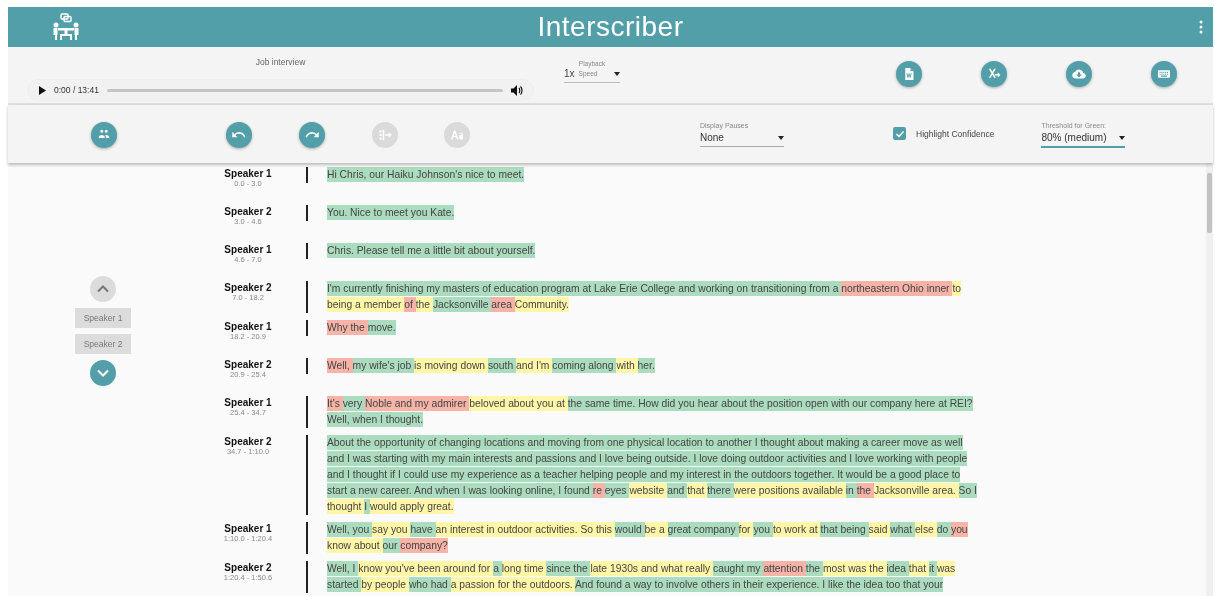  Describe the element at coordinates (630, 288) in the screenshot. I see `transcript-word: Erie` at that location.